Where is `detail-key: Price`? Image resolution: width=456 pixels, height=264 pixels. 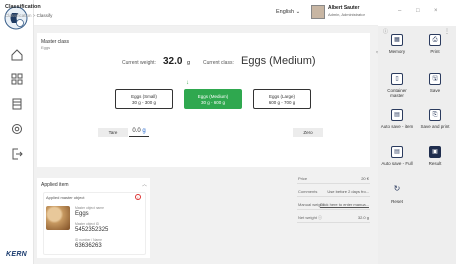
detail-key: Price is located at coordinates (303, 178).